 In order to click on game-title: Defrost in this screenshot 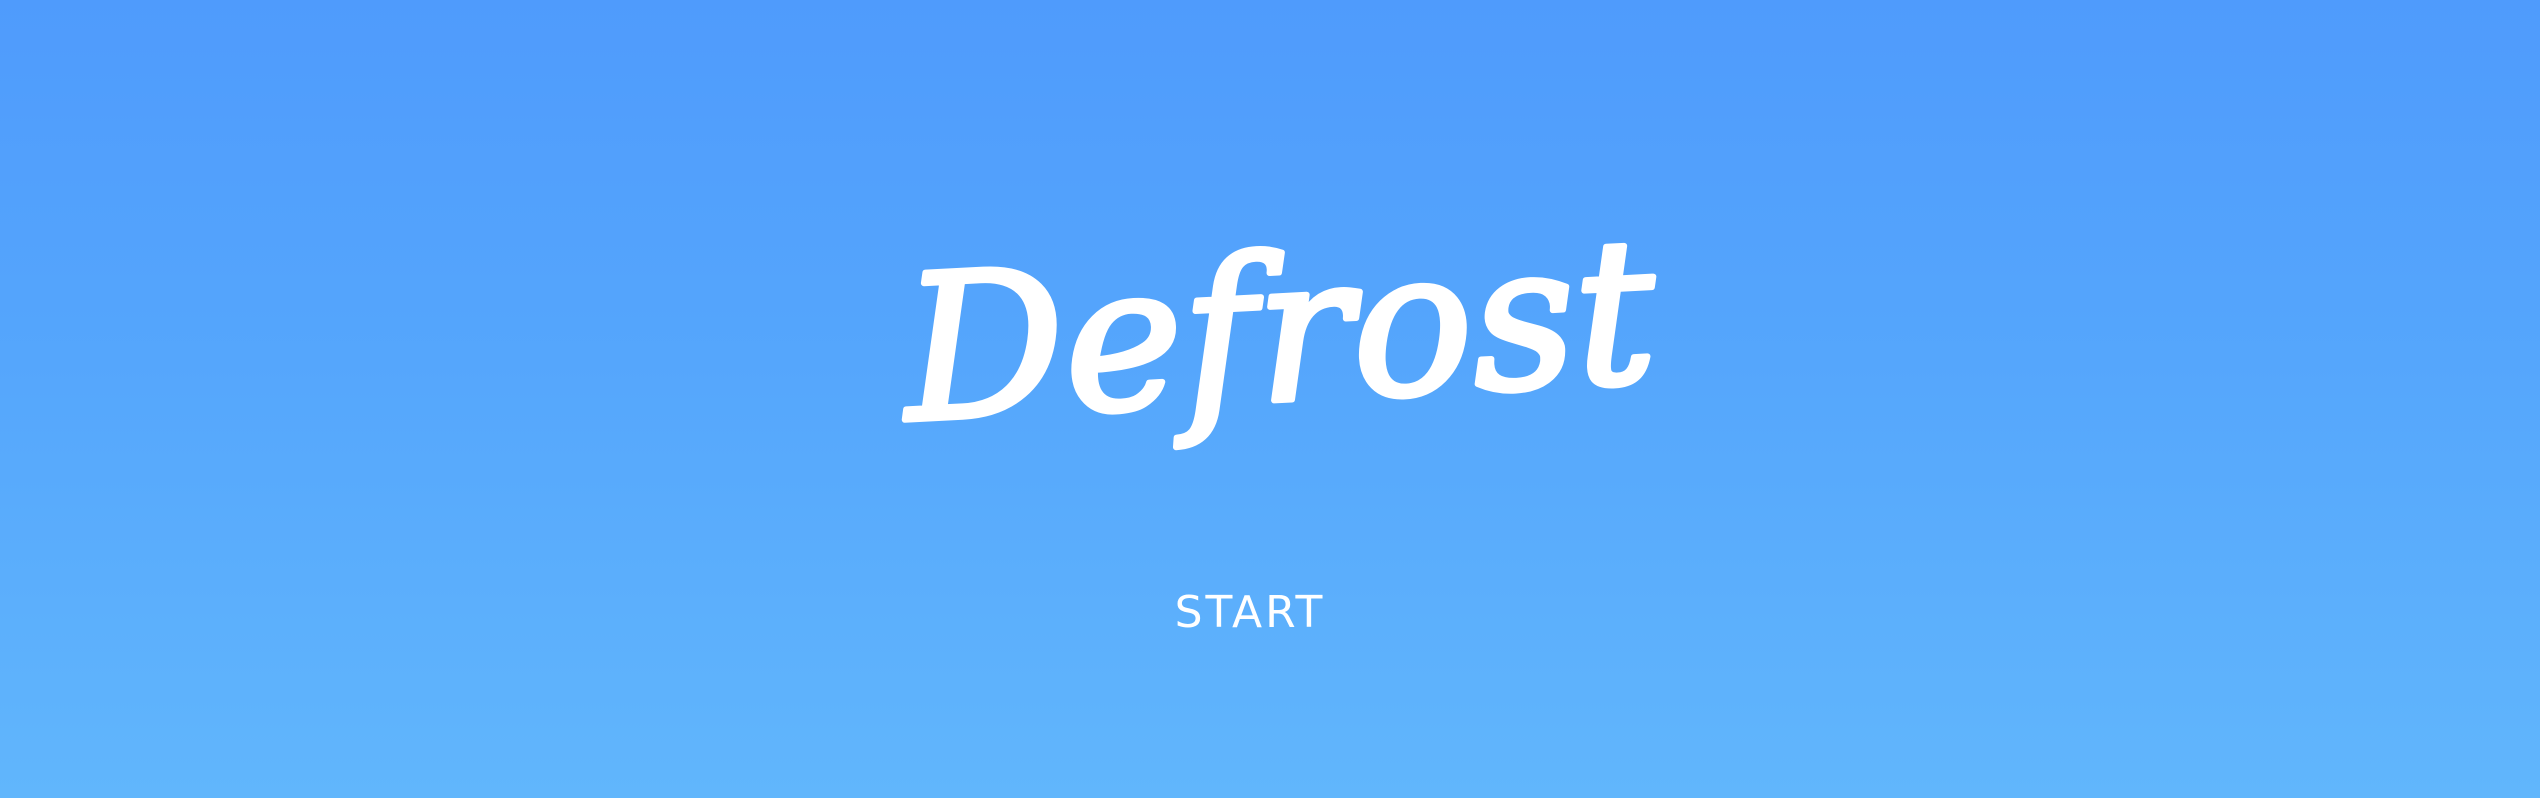, I will do `click(1278, 334)`.